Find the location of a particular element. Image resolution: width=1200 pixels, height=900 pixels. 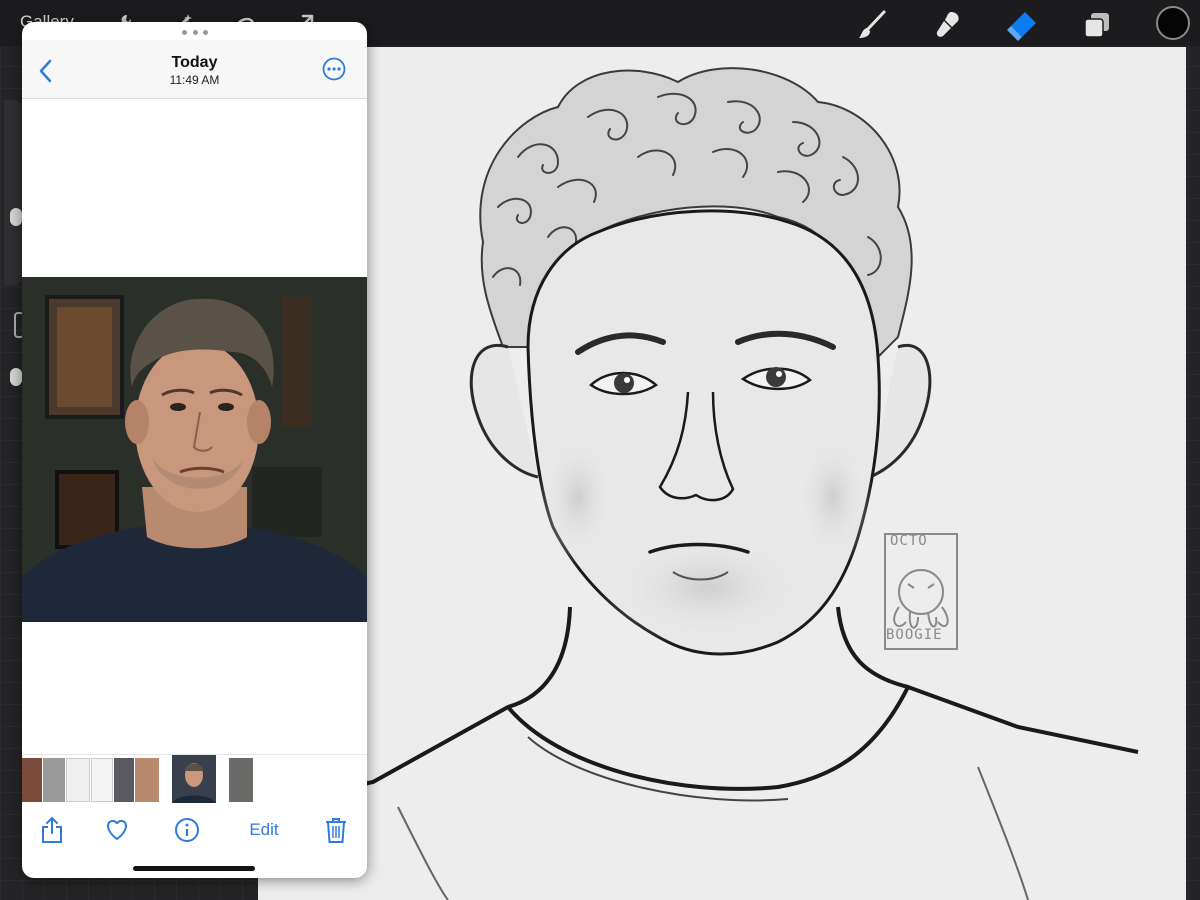

photo-toolbar: Edit is located at coordinates (194, 831).